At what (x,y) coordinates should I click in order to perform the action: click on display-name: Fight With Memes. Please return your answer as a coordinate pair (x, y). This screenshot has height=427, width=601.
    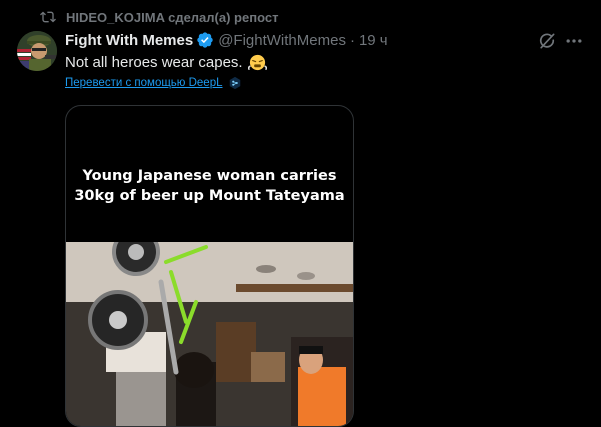
    Looking at the image, I should click on (129, 40).